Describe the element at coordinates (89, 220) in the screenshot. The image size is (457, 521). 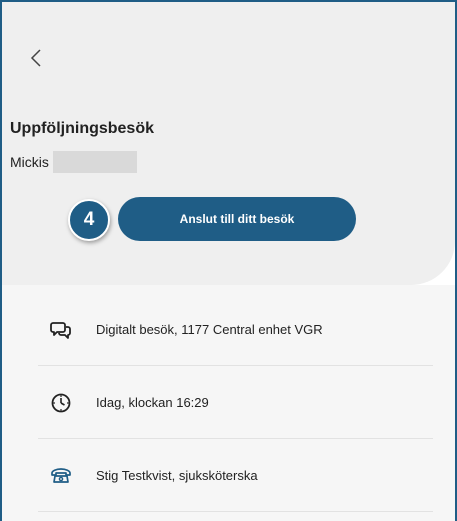
I see `step-badge: 4` at that location.